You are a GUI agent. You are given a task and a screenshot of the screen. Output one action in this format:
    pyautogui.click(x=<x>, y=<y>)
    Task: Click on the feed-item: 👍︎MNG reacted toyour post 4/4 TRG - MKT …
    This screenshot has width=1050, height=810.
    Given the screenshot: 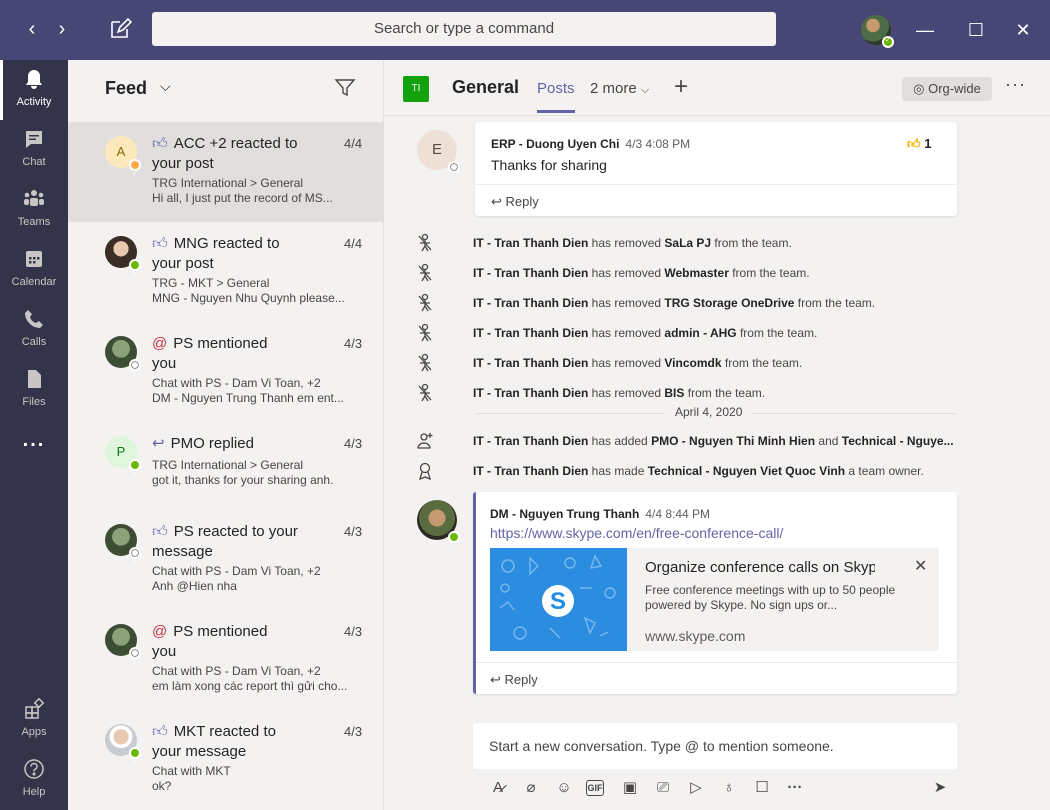 What is the action you would take?
    pyautogui.click(x=226, y=272)
    